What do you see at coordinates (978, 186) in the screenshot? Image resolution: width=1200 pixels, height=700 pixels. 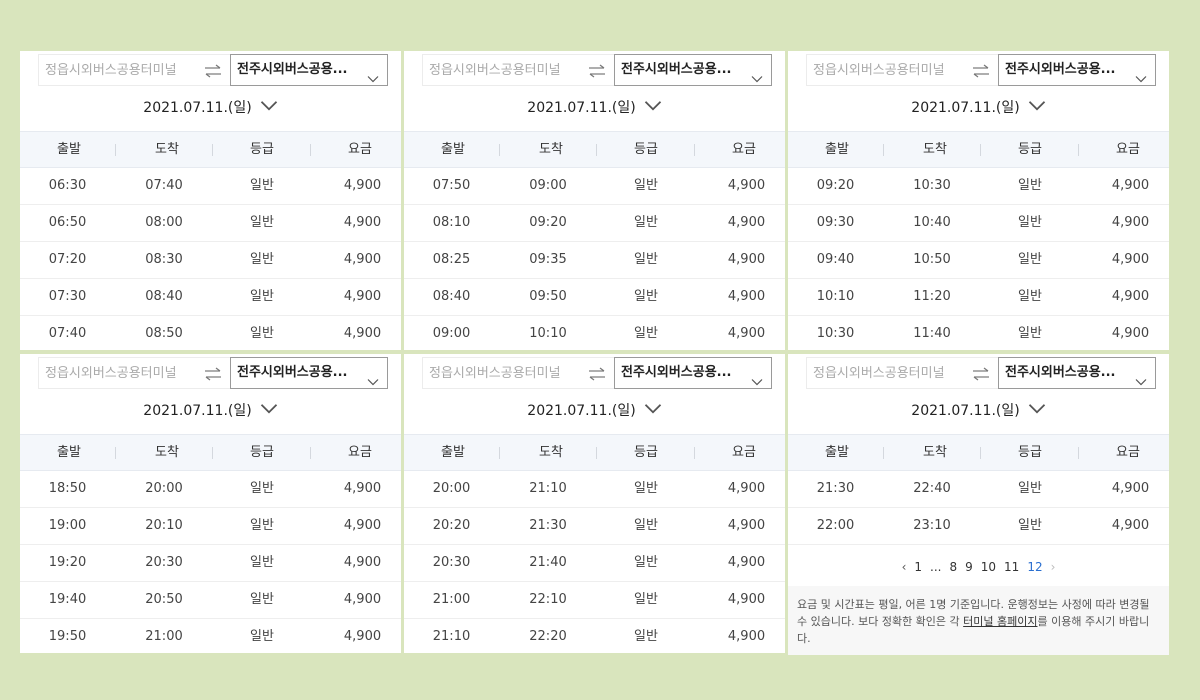 I see `table-row: 09:20 10:30 일반 4,900` at bounding box center [978, 186].